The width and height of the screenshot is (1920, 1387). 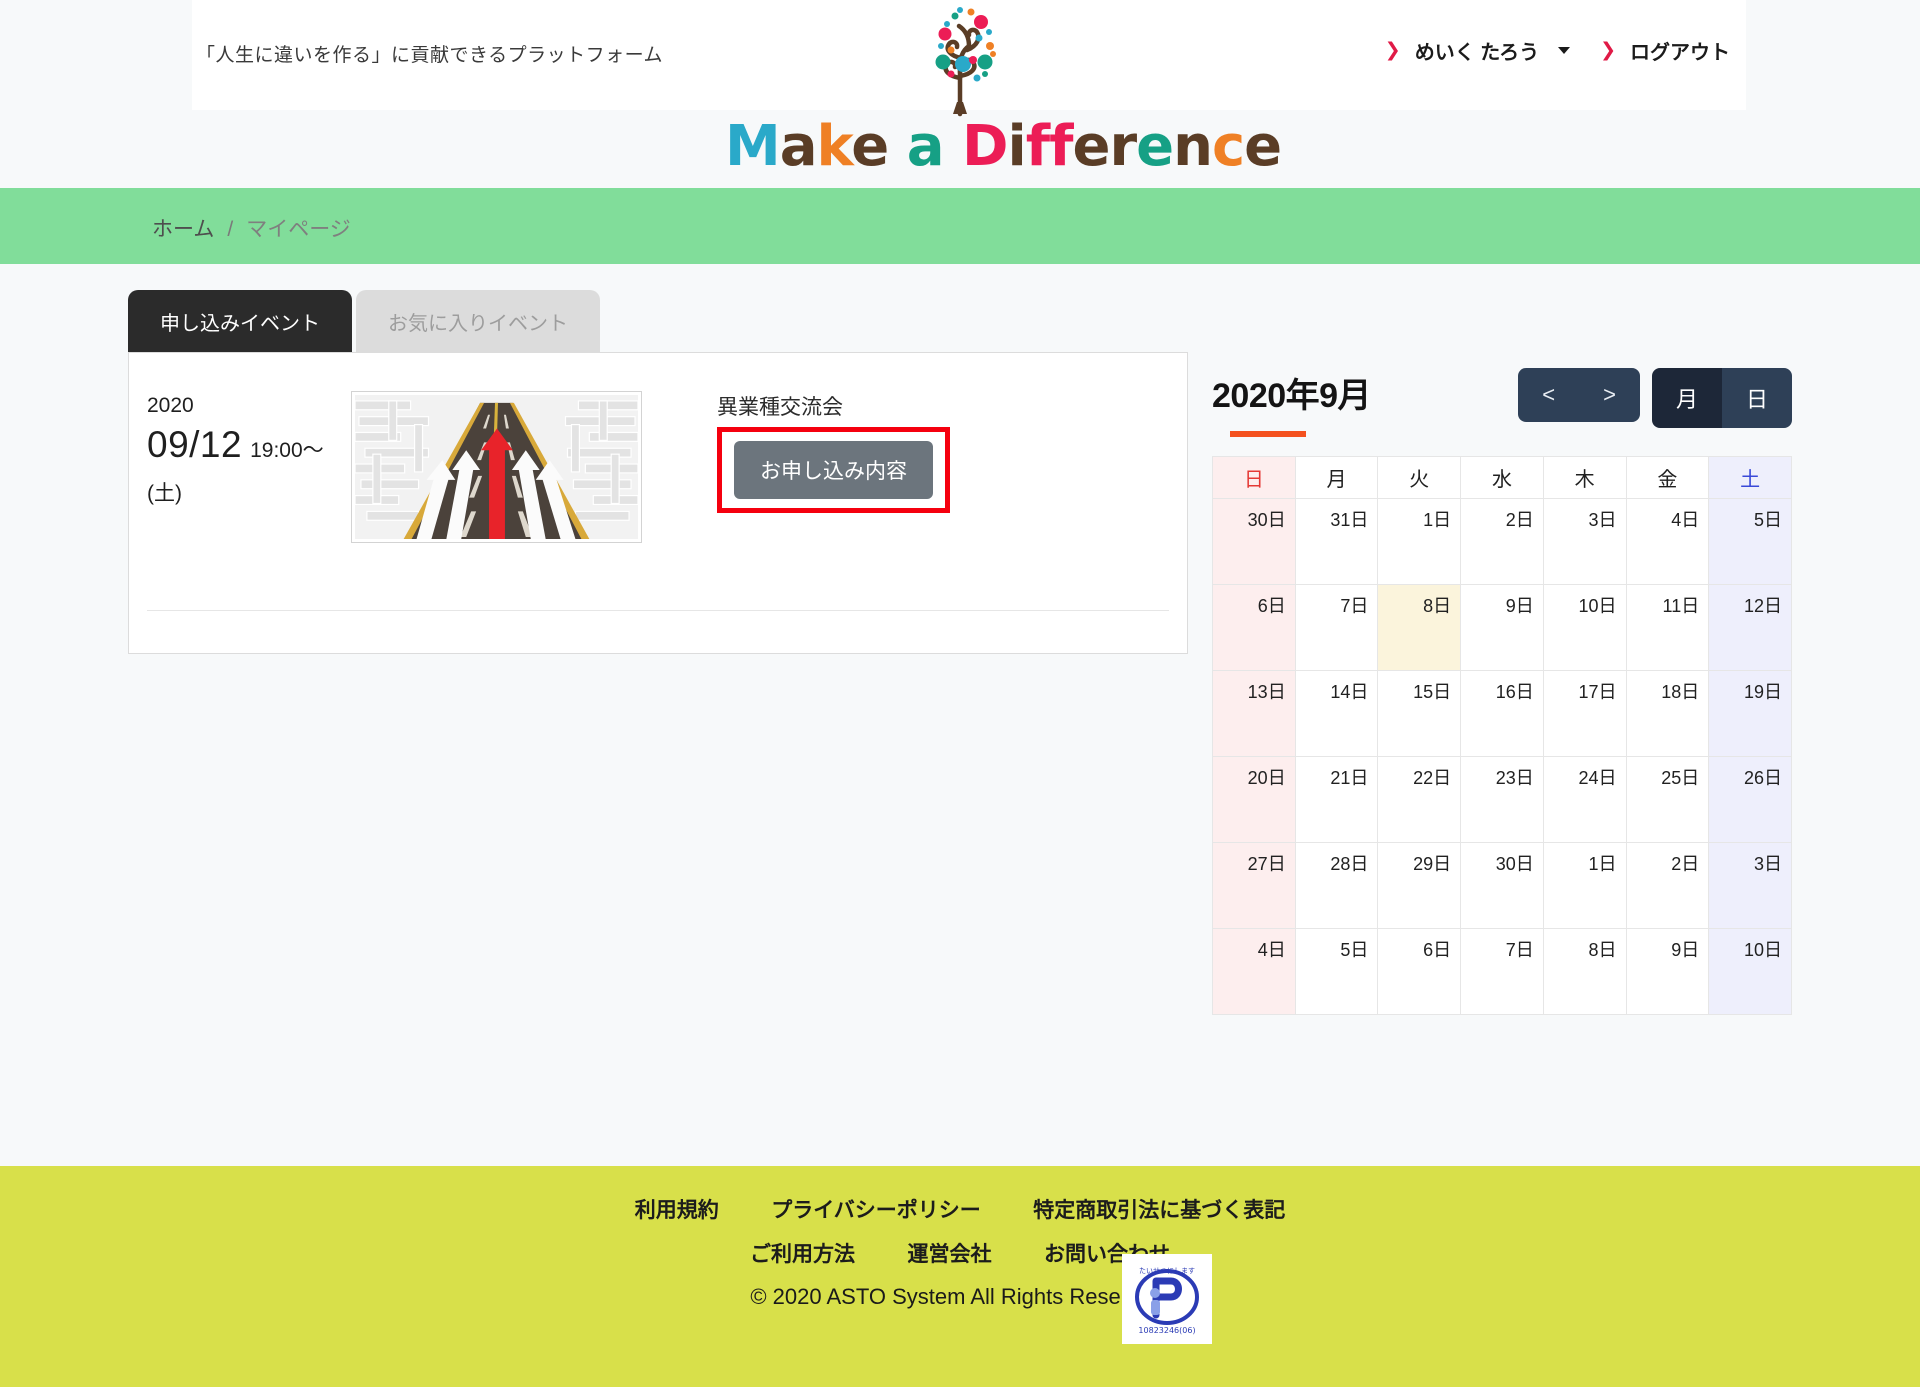 What do you see at coordinates (478, 321) in the screenshot?
I see `tab-favorite-events: お気に入りイベント` at bounding box center [478, 321].